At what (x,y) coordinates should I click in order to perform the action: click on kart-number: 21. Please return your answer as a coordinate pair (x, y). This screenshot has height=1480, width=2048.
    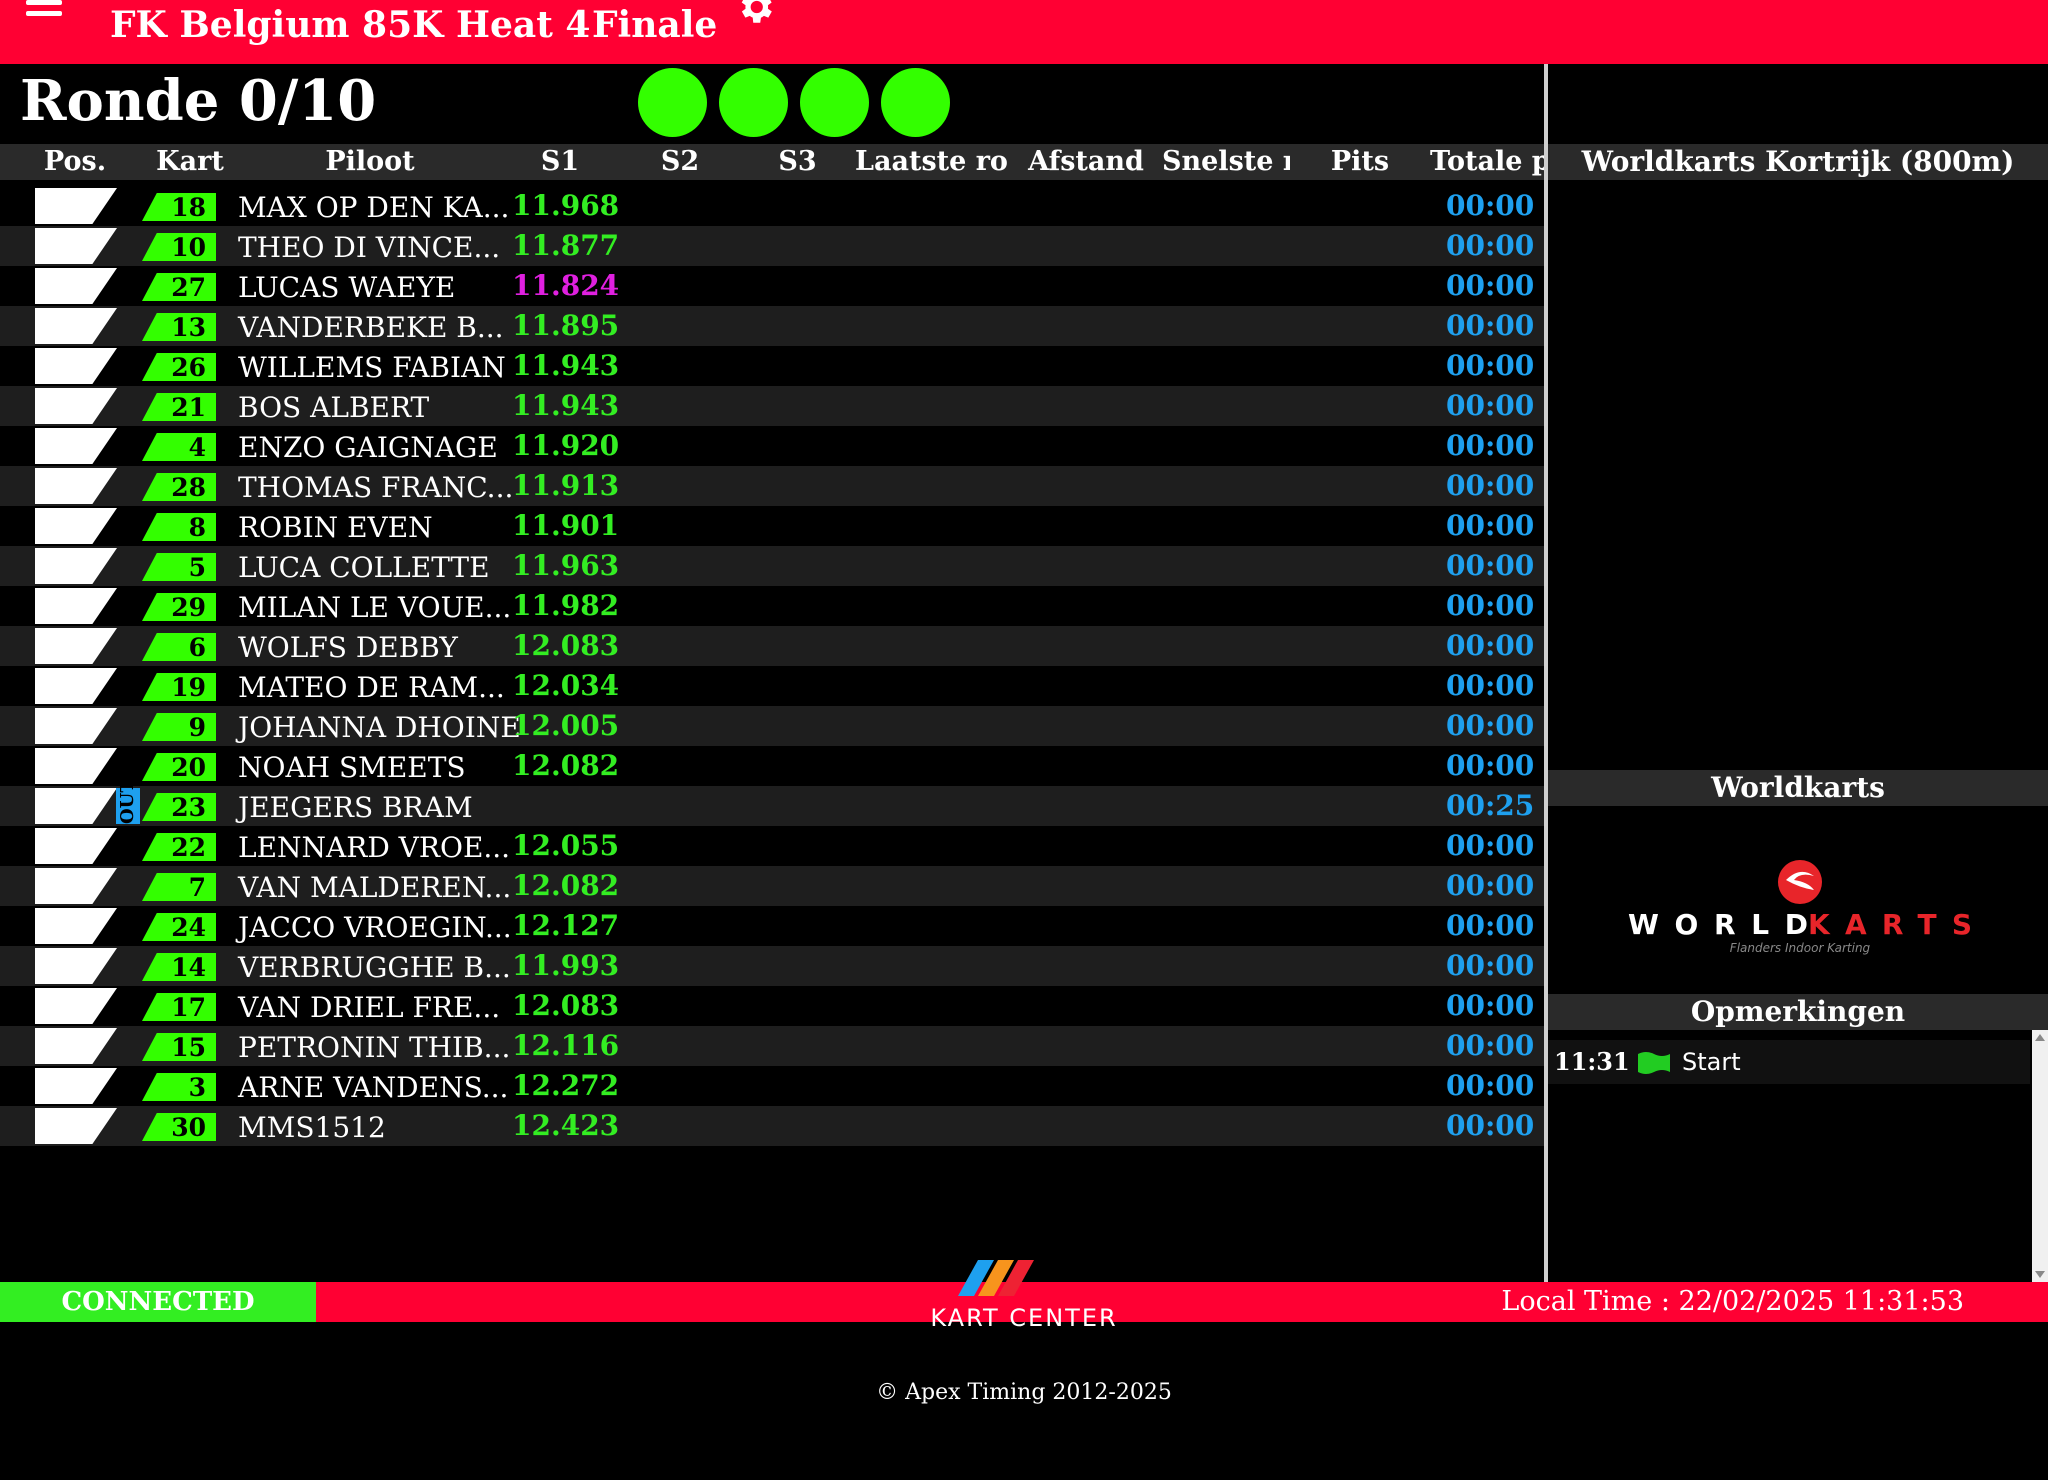
    Looking at the image, I should click on (179, 407).